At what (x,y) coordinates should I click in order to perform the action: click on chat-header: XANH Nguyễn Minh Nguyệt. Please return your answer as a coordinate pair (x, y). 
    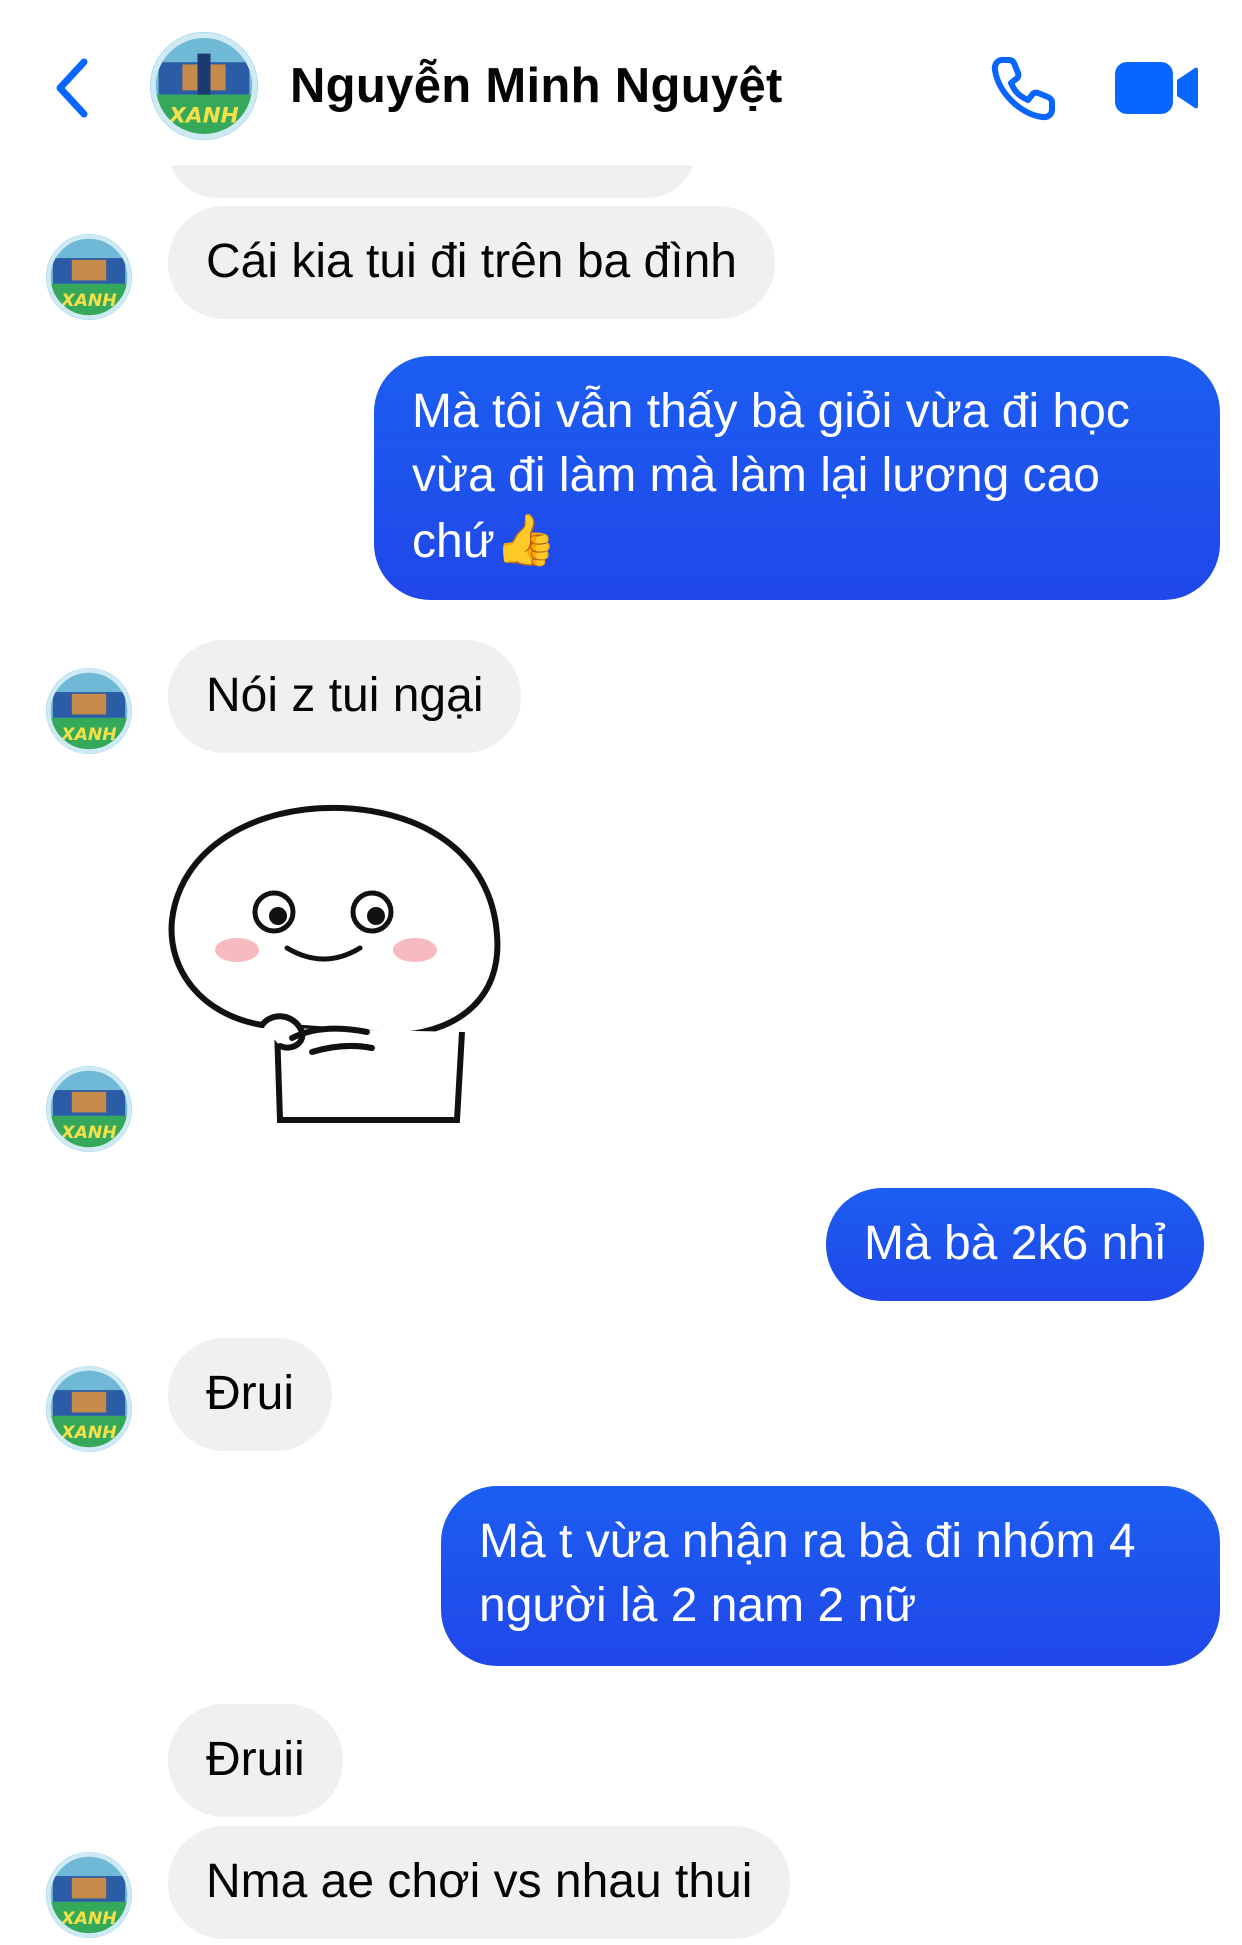
    Looking at the image, I should click on (621, 82).